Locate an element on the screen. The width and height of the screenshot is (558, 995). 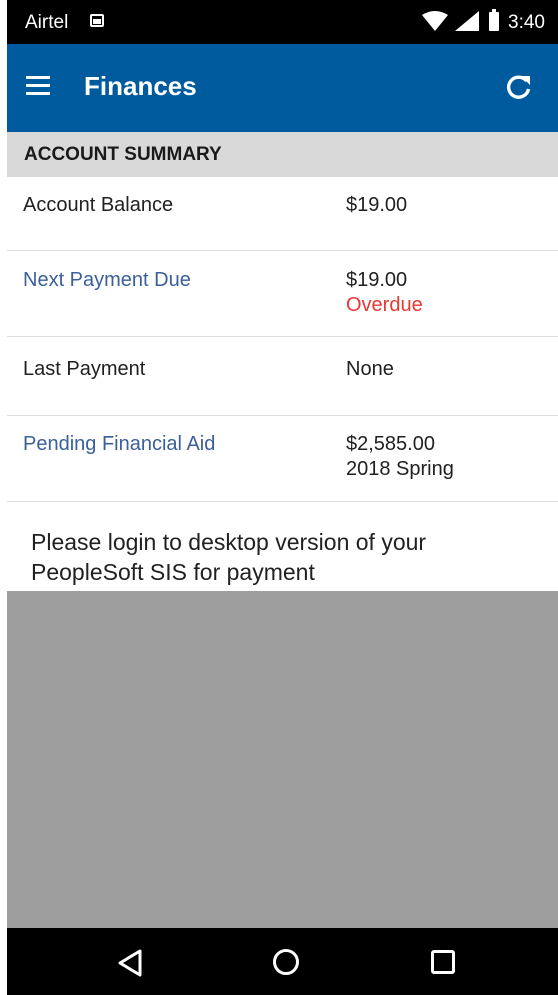
page-title: Finances is located at coordinates (140, 86).